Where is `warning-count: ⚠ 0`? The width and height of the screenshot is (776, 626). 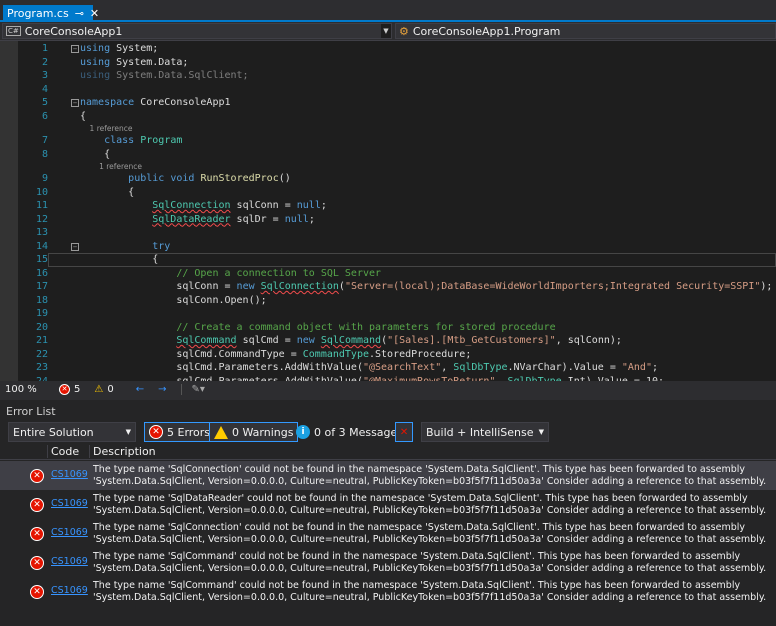
warning-count: ⚠ 0 is located at coordinates (103, 389).